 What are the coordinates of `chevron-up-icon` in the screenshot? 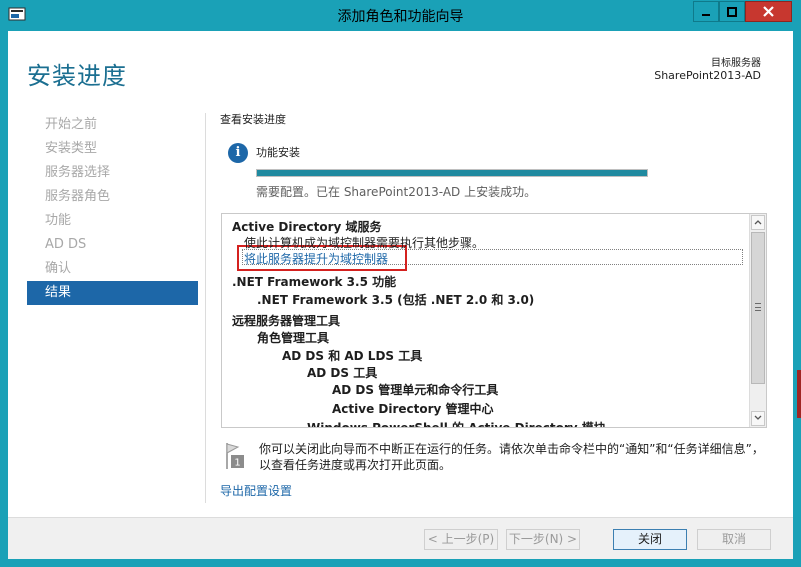 It's located at (758, 222).